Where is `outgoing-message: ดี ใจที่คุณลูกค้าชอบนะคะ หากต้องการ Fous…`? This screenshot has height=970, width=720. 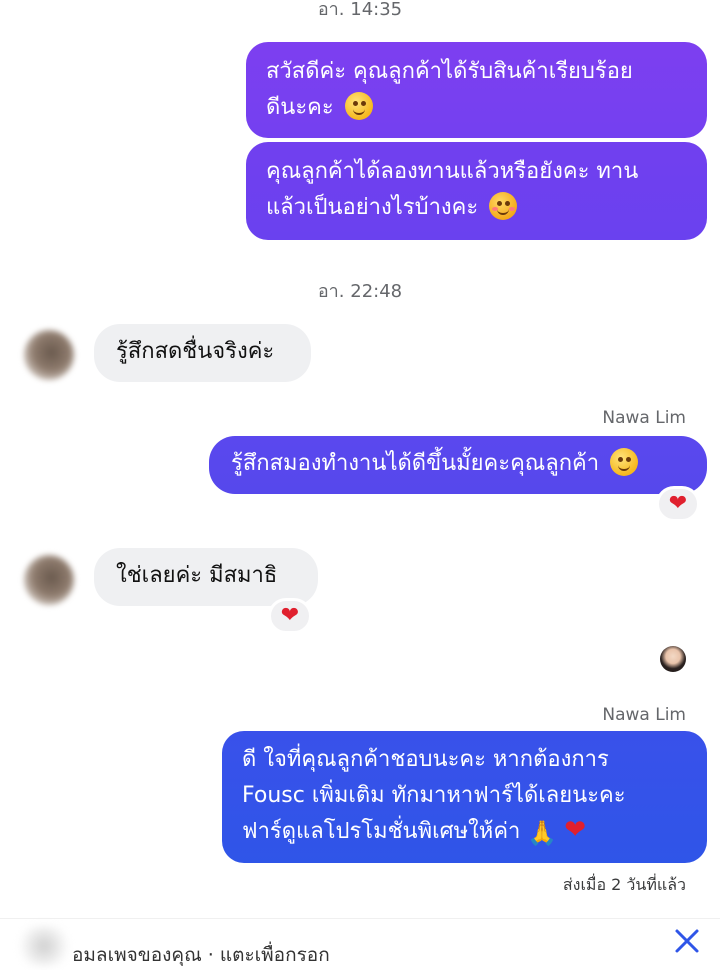
outgoing-message: ดี ใจที่คุณลูกค้าชอบนะคะ หากต้องการ Fous… is located at coordinates (464, 797).